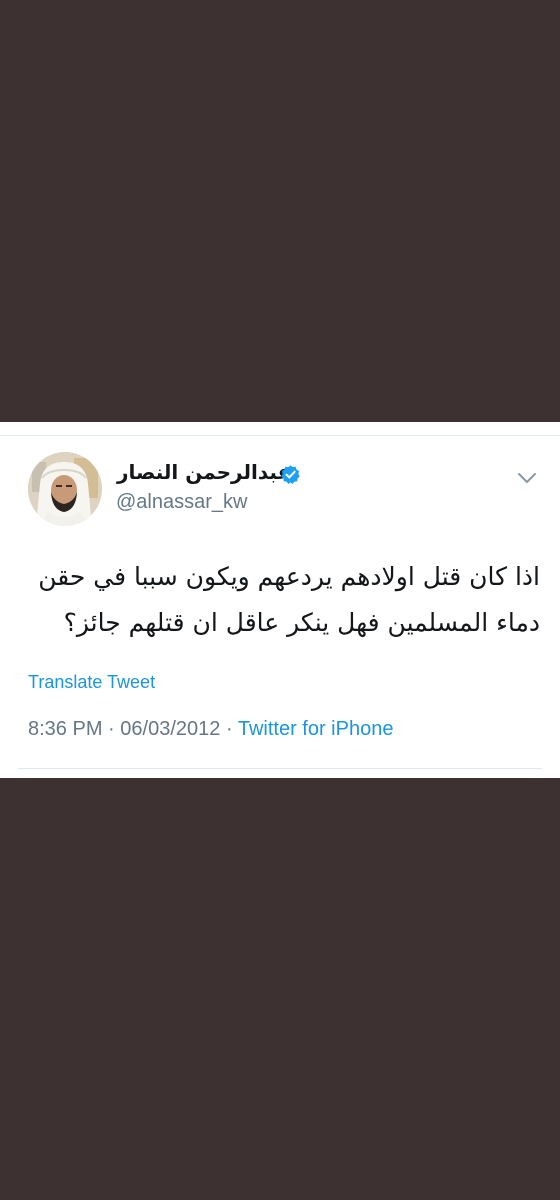  I want to click on tweet-date: 06/03/2012, so click(170, 729).